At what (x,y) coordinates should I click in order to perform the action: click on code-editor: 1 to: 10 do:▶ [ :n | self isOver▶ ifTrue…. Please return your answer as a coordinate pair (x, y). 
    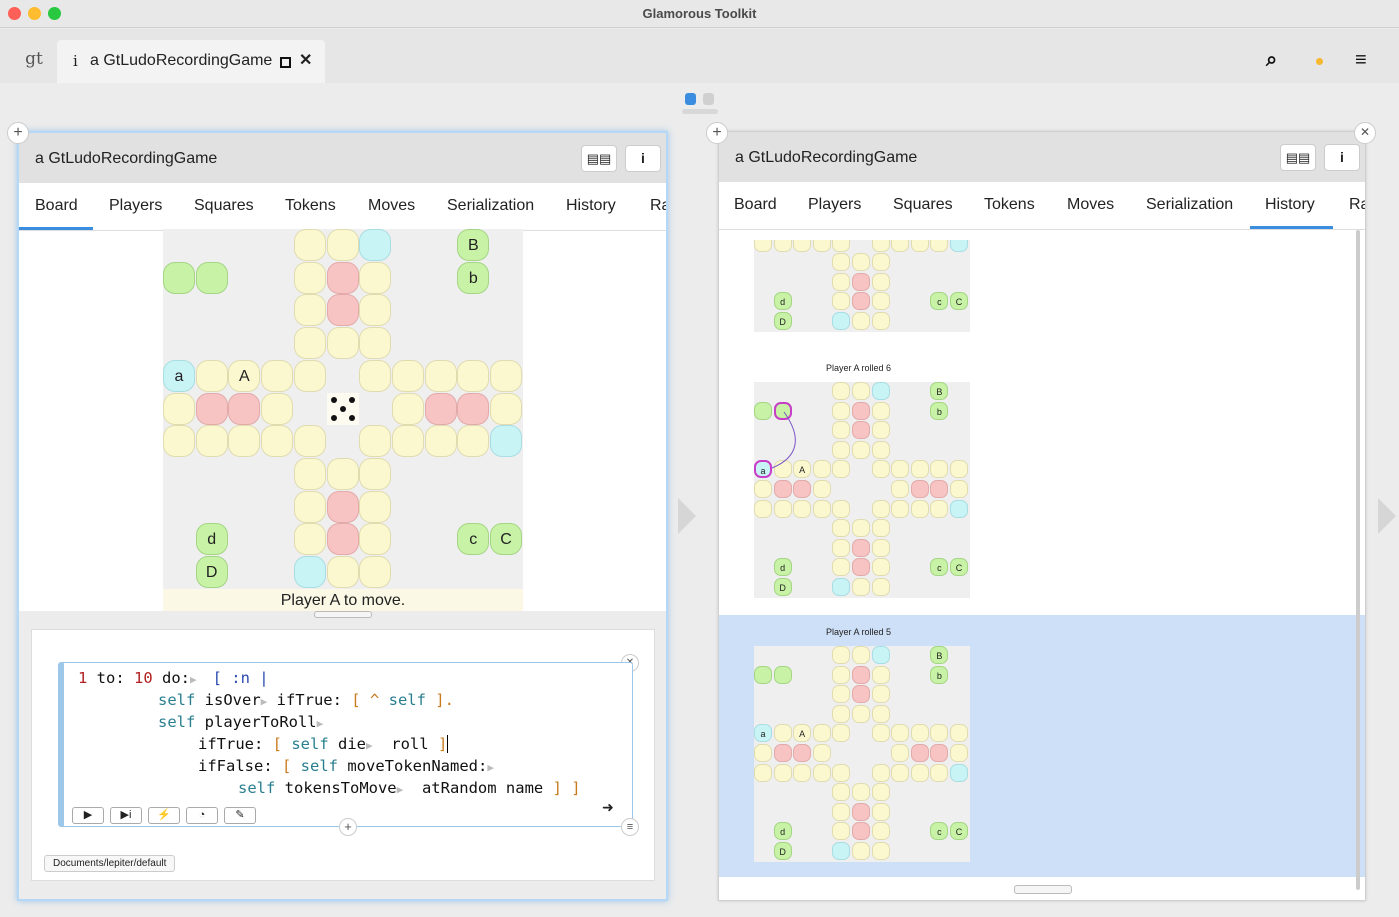
    Looking at the image, I should click on (345, 744).